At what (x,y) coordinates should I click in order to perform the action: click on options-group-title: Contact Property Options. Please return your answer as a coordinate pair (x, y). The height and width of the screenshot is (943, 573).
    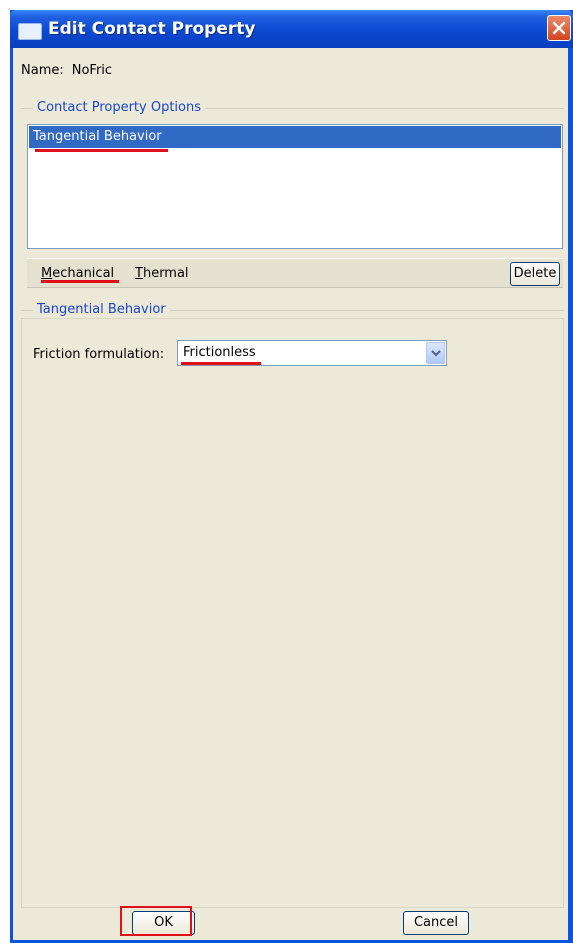
    Looking at the image, I should click on (119, 107).